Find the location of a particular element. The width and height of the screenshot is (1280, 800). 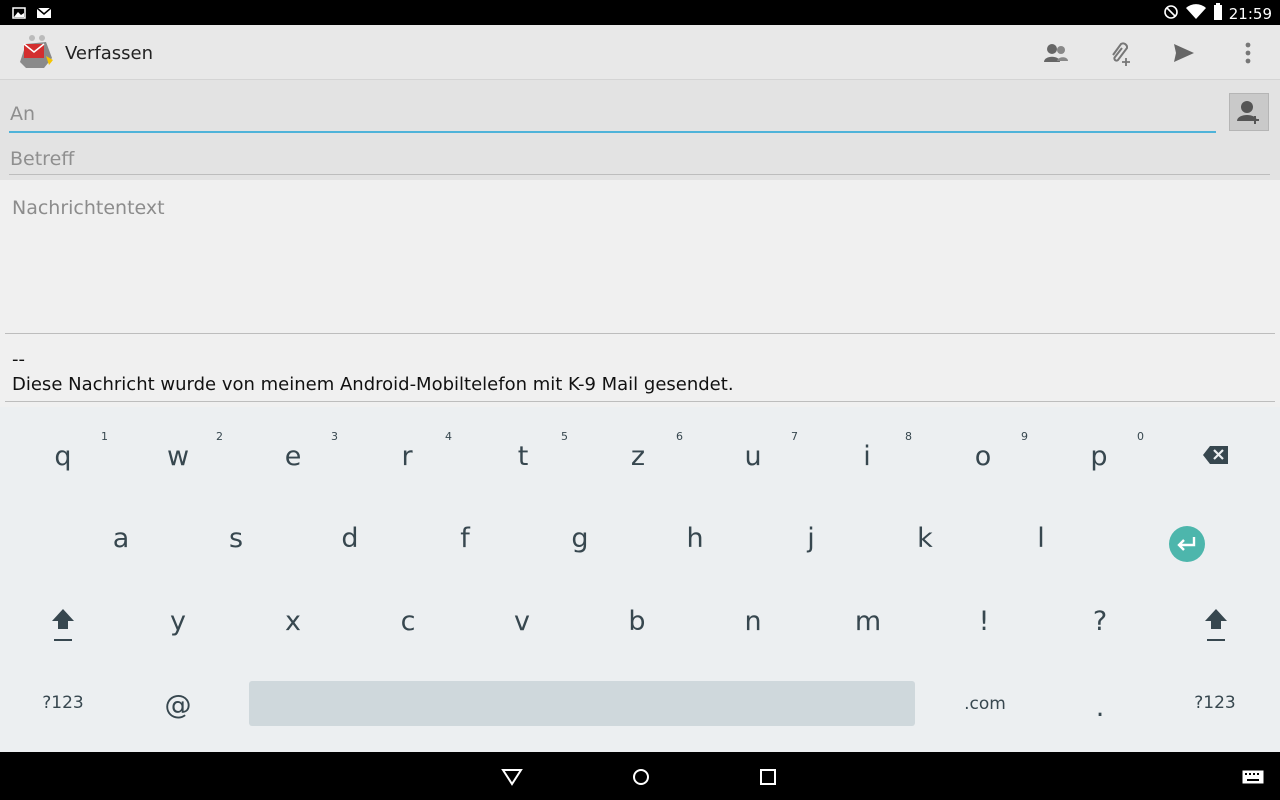

subject-field: Betreff is located at coordinates (42, 159).